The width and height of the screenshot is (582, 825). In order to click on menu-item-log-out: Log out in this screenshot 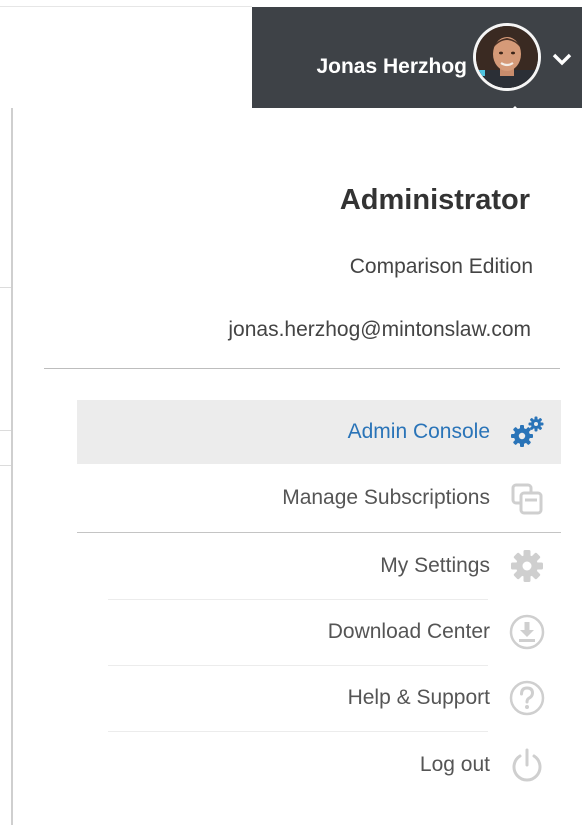, I will do `click(319, 765)`.